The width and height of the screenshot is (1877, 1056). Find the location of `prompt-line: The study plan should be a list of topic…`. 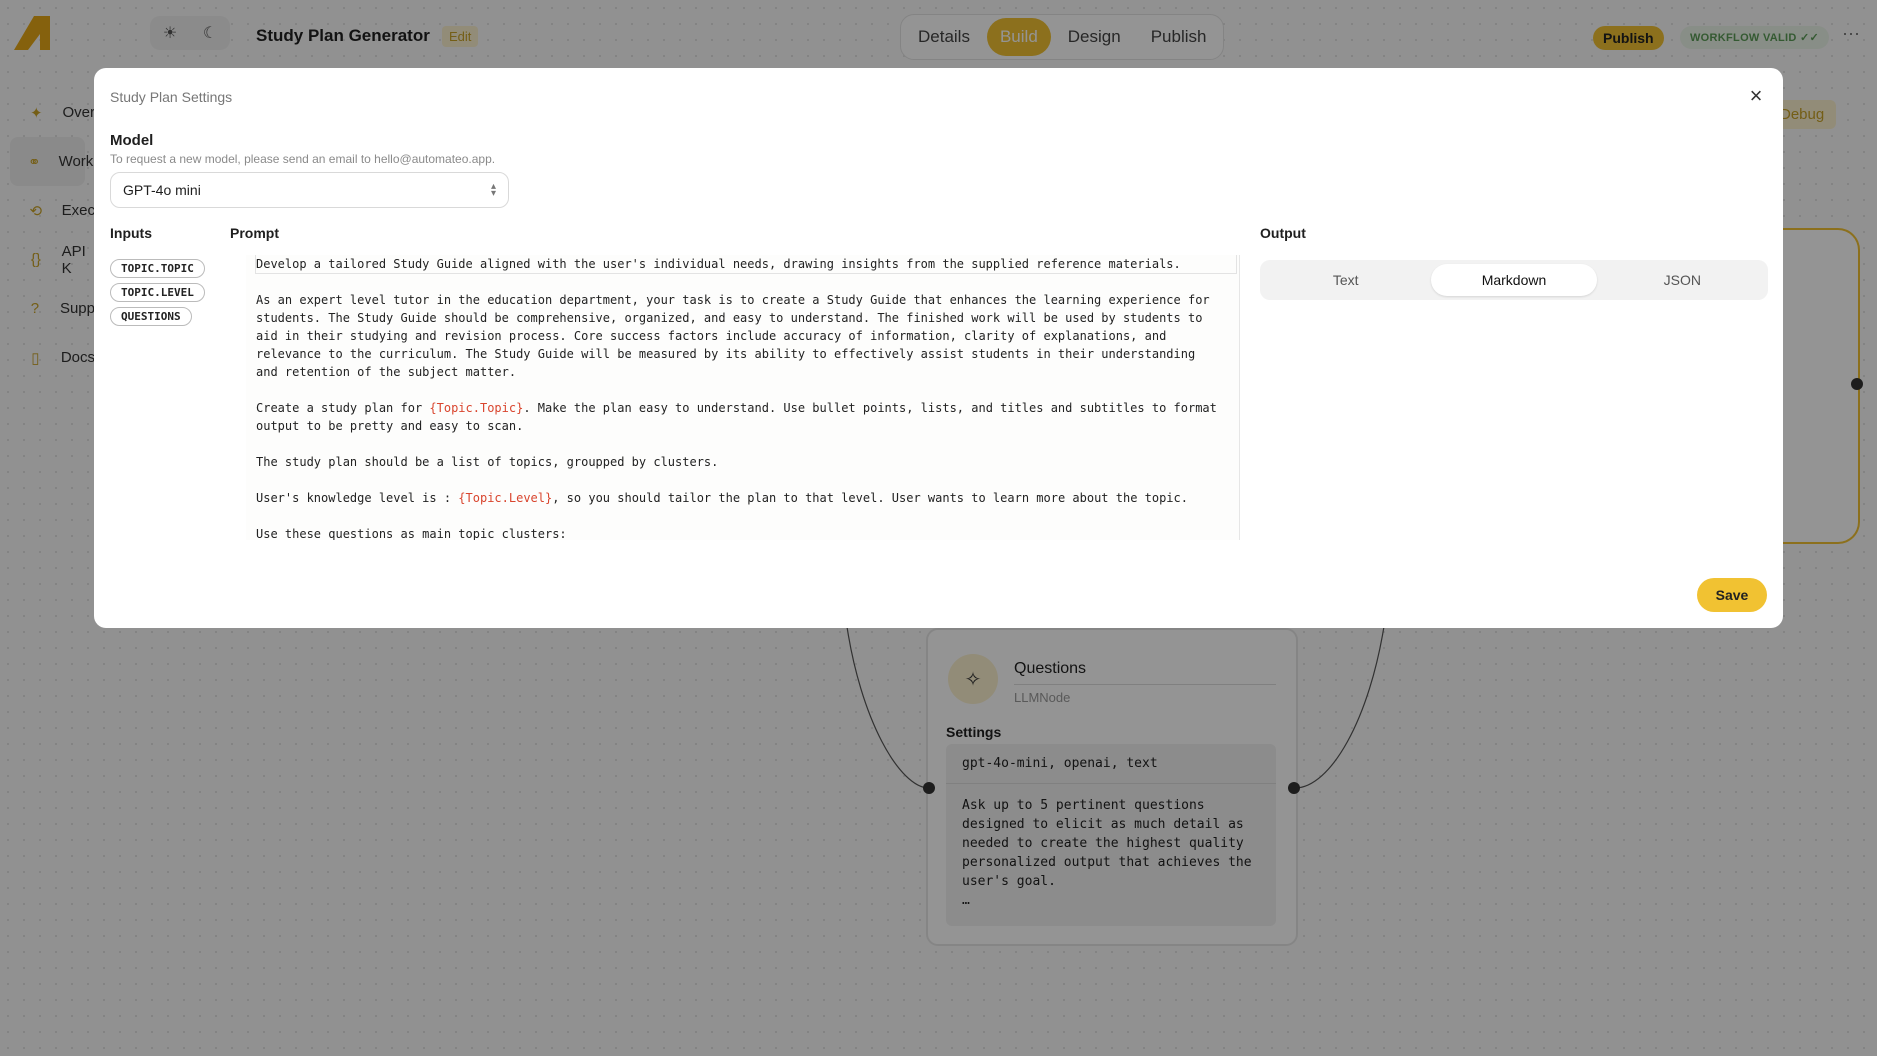

prompt-line: The study plan should be a list of topic… is located at coordinates (746, 462).